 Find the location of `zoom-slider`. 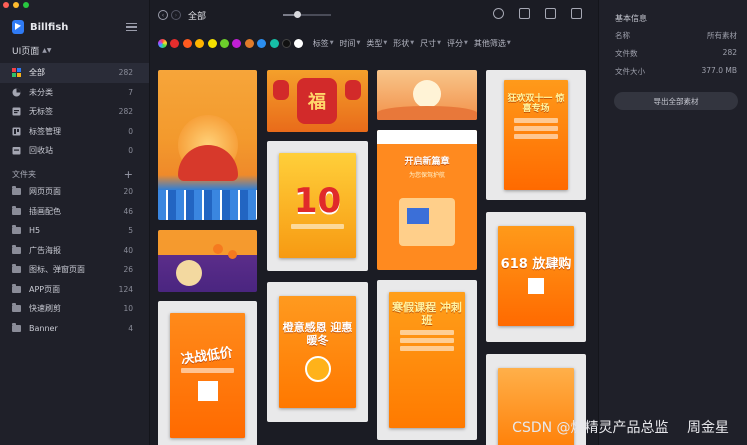

zoom-slider is located at coordinates (307, 14).